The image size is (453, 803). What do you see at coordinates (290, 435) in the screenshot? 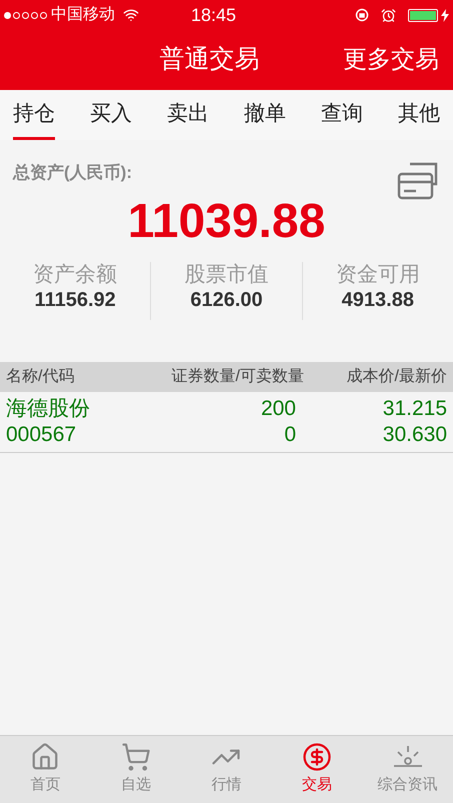
I see `sellable-cell: 0` at bounding box center [290, 435].